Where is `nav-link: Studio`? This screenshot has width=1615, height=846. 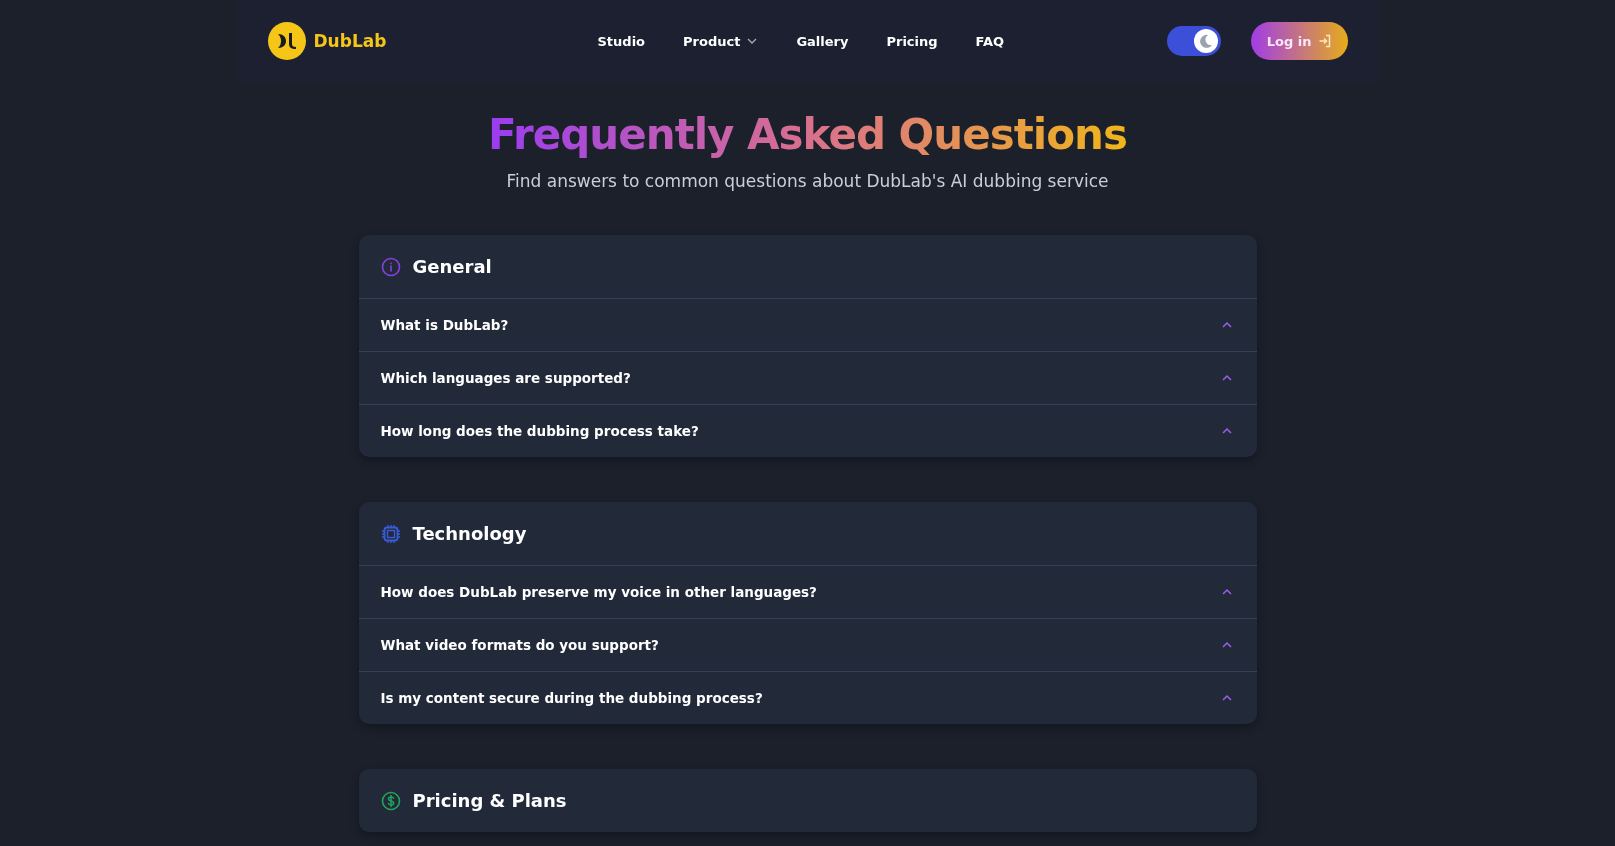 nav-link: Studio is located at coordinates (621, 41).